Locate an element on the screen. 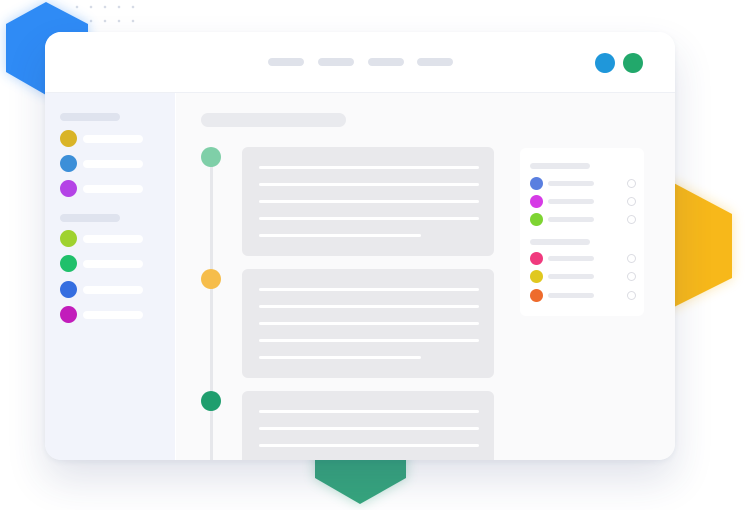  timeline-line is located at coordinates (211, 311).